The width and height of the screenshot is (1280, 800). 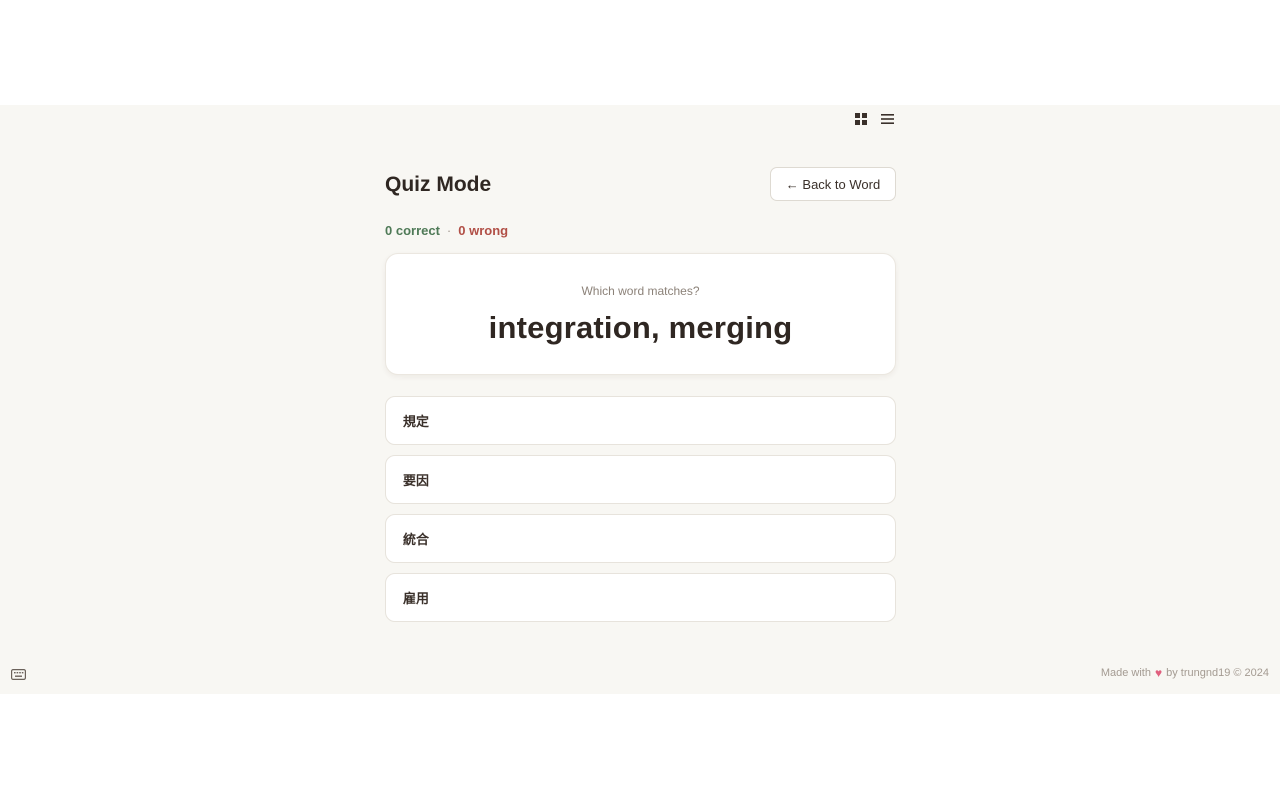 What do you see at coordinates (640, 479) in the screenshot?
I see `answer-option: 要因` at bounding box center [640, 479].